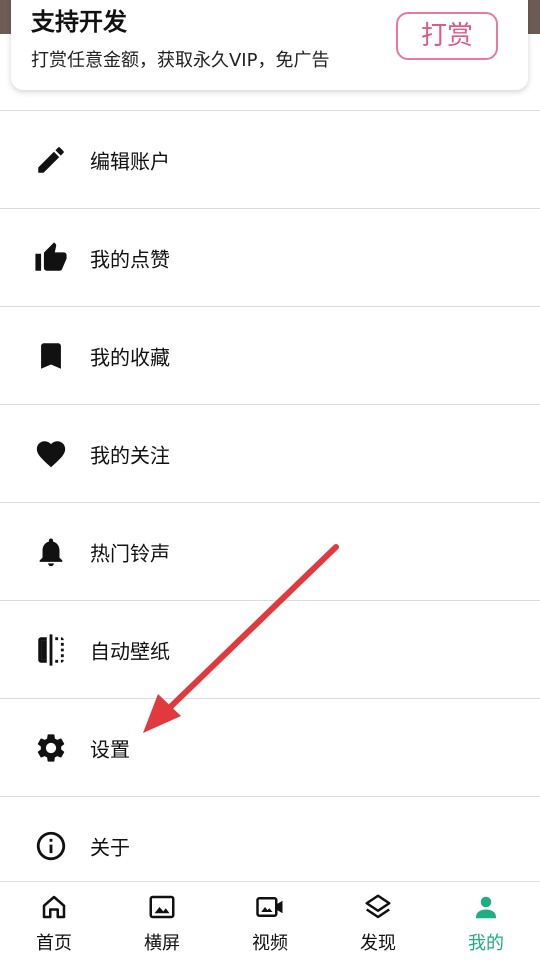  I want to click on heart-icon, so click(51, 454).